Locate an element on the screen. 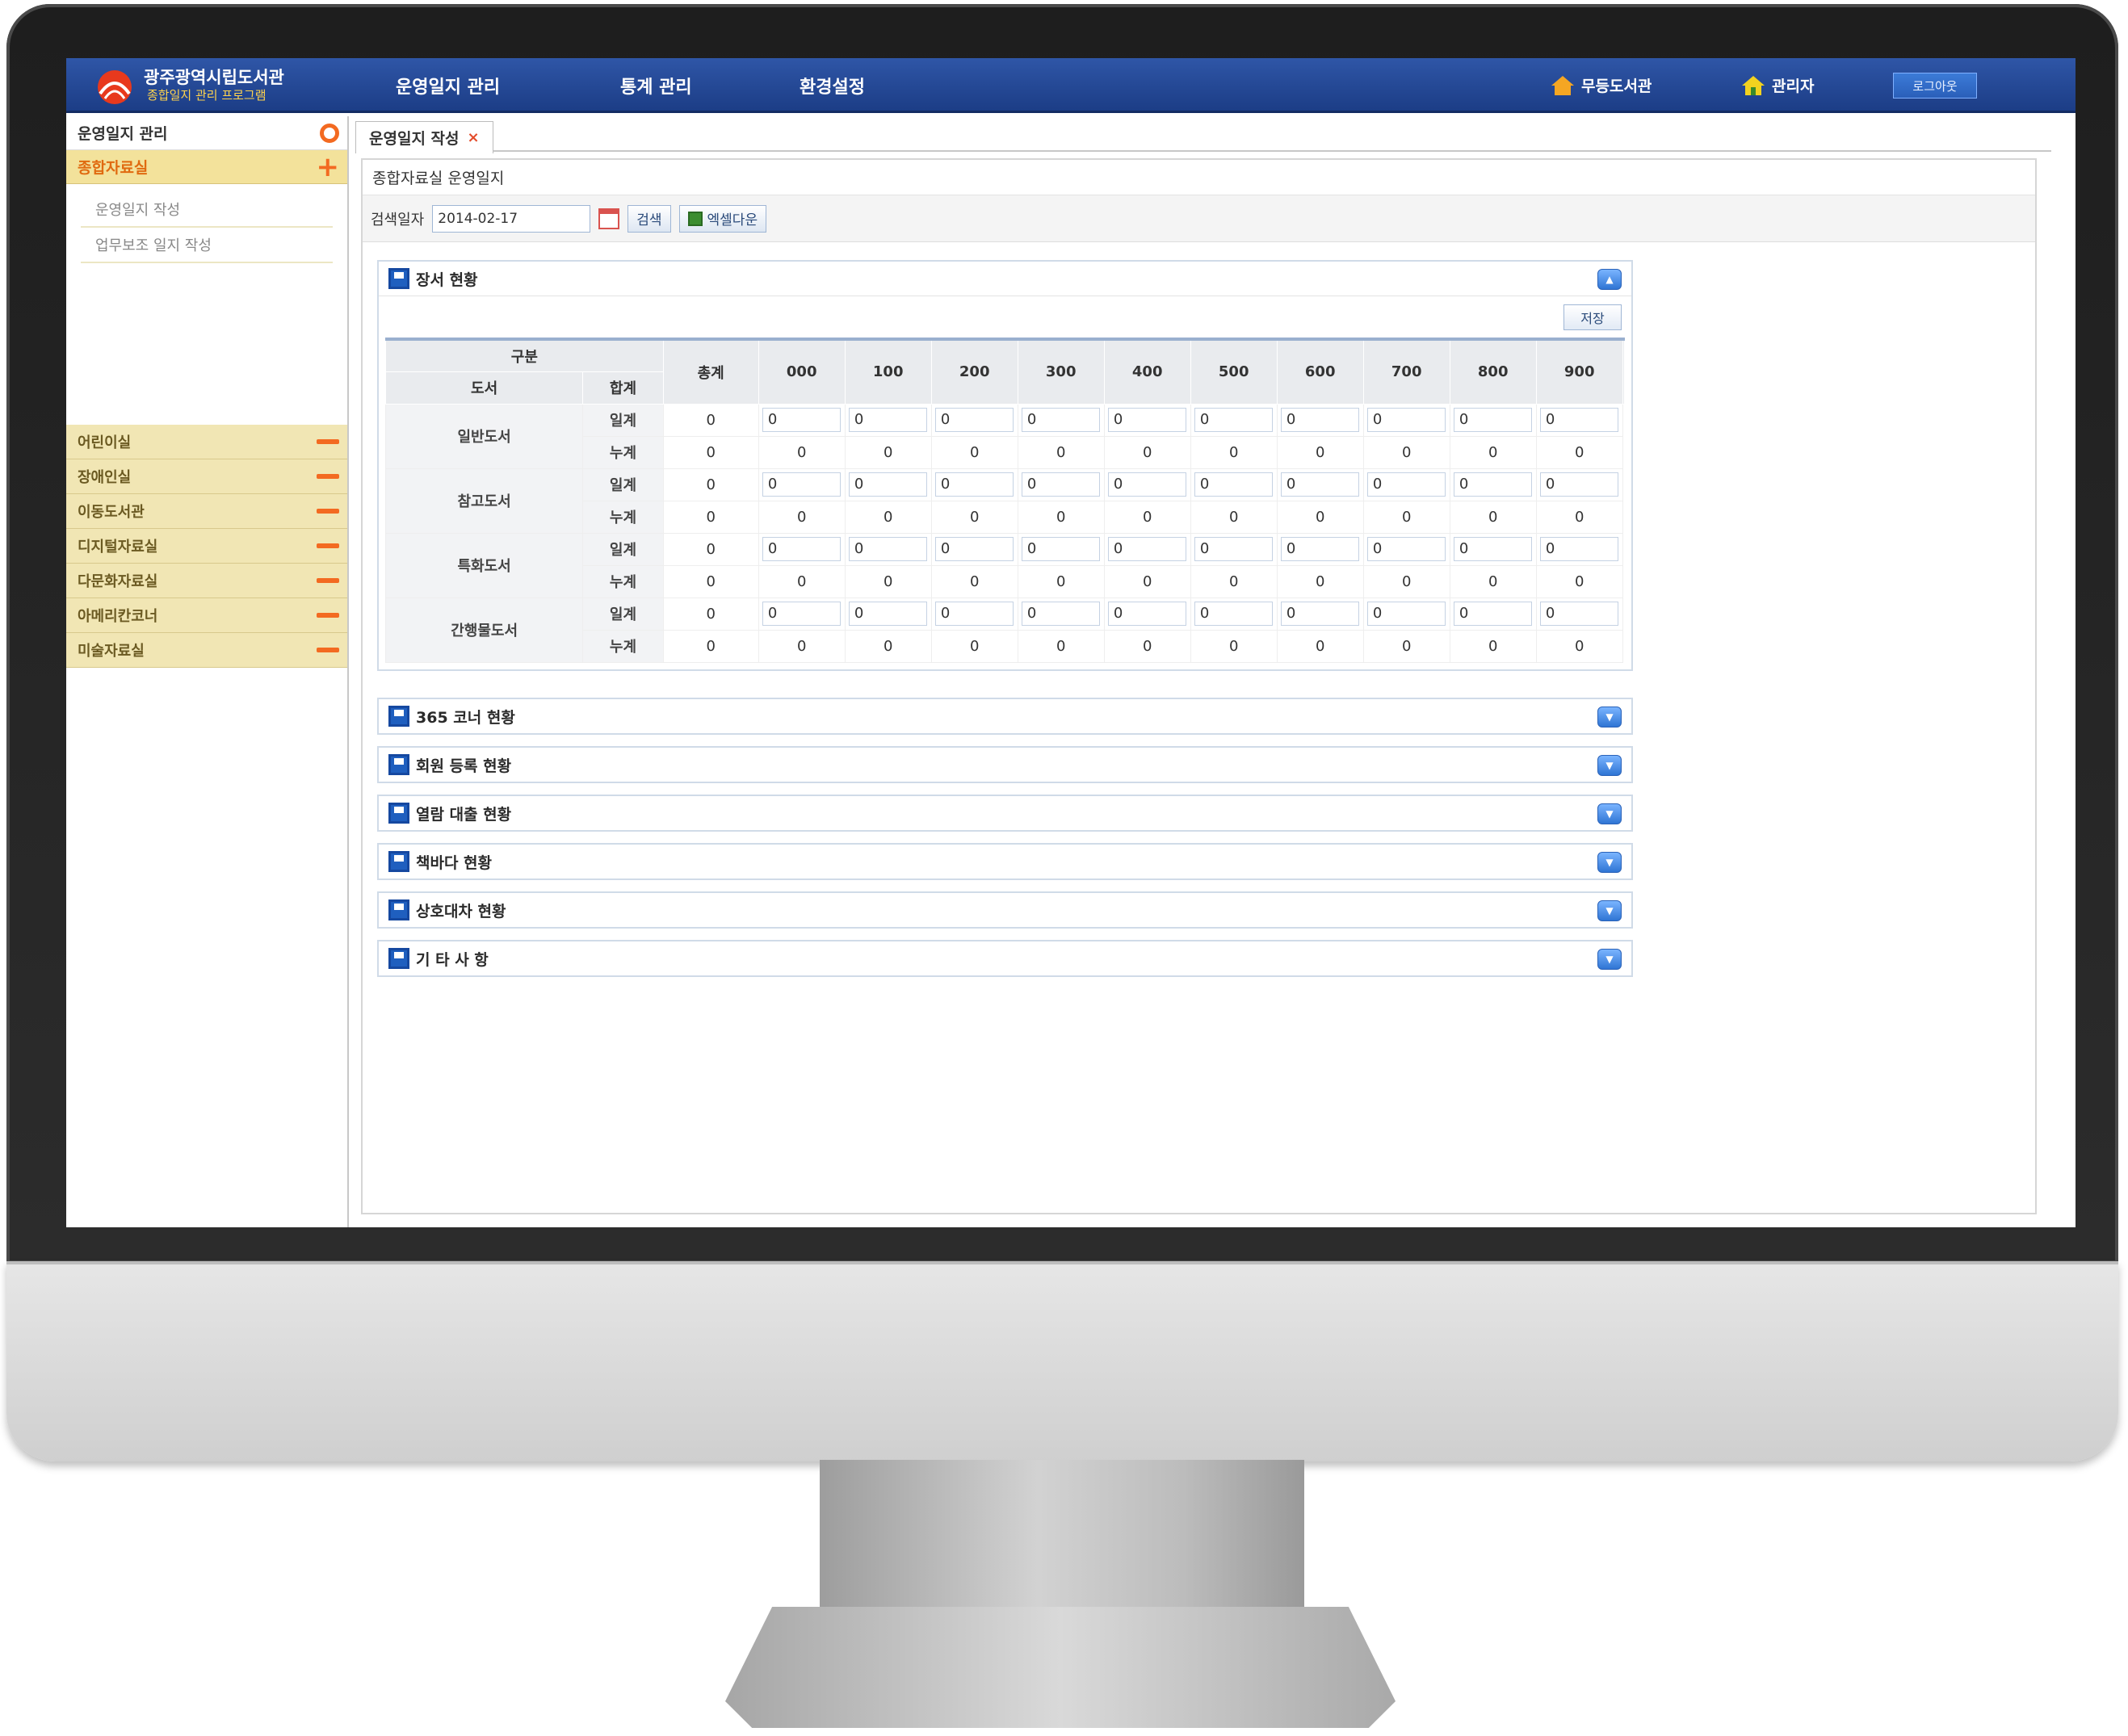 Image resolution: width=2128 pixels, height=1736 pixels. tab-log-write: 운영일지 작성 × is located at coordinates (424, 137).